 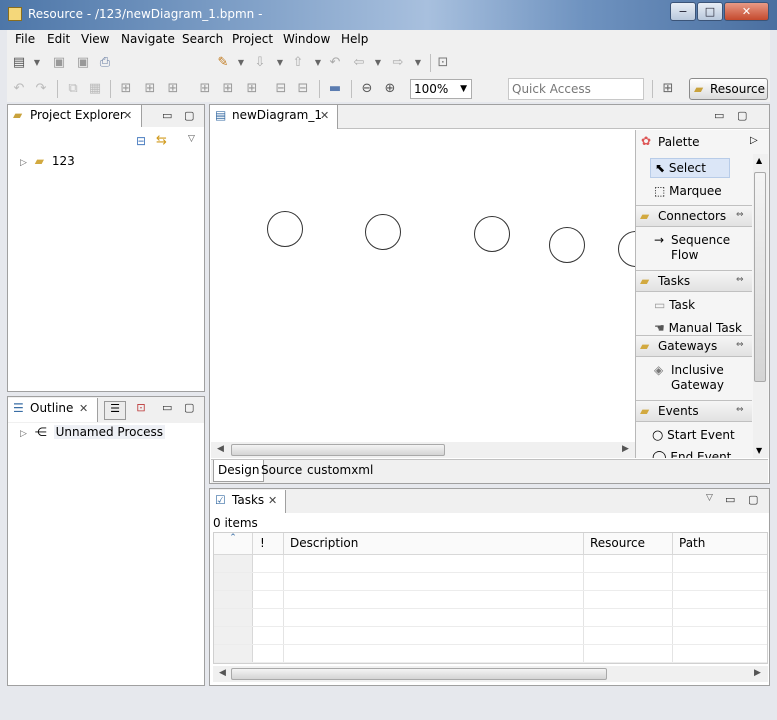 What do you see at coordinates (746, 11) in the screenshot?
I see `close-button: ✕` at bounding box center [746, 11].